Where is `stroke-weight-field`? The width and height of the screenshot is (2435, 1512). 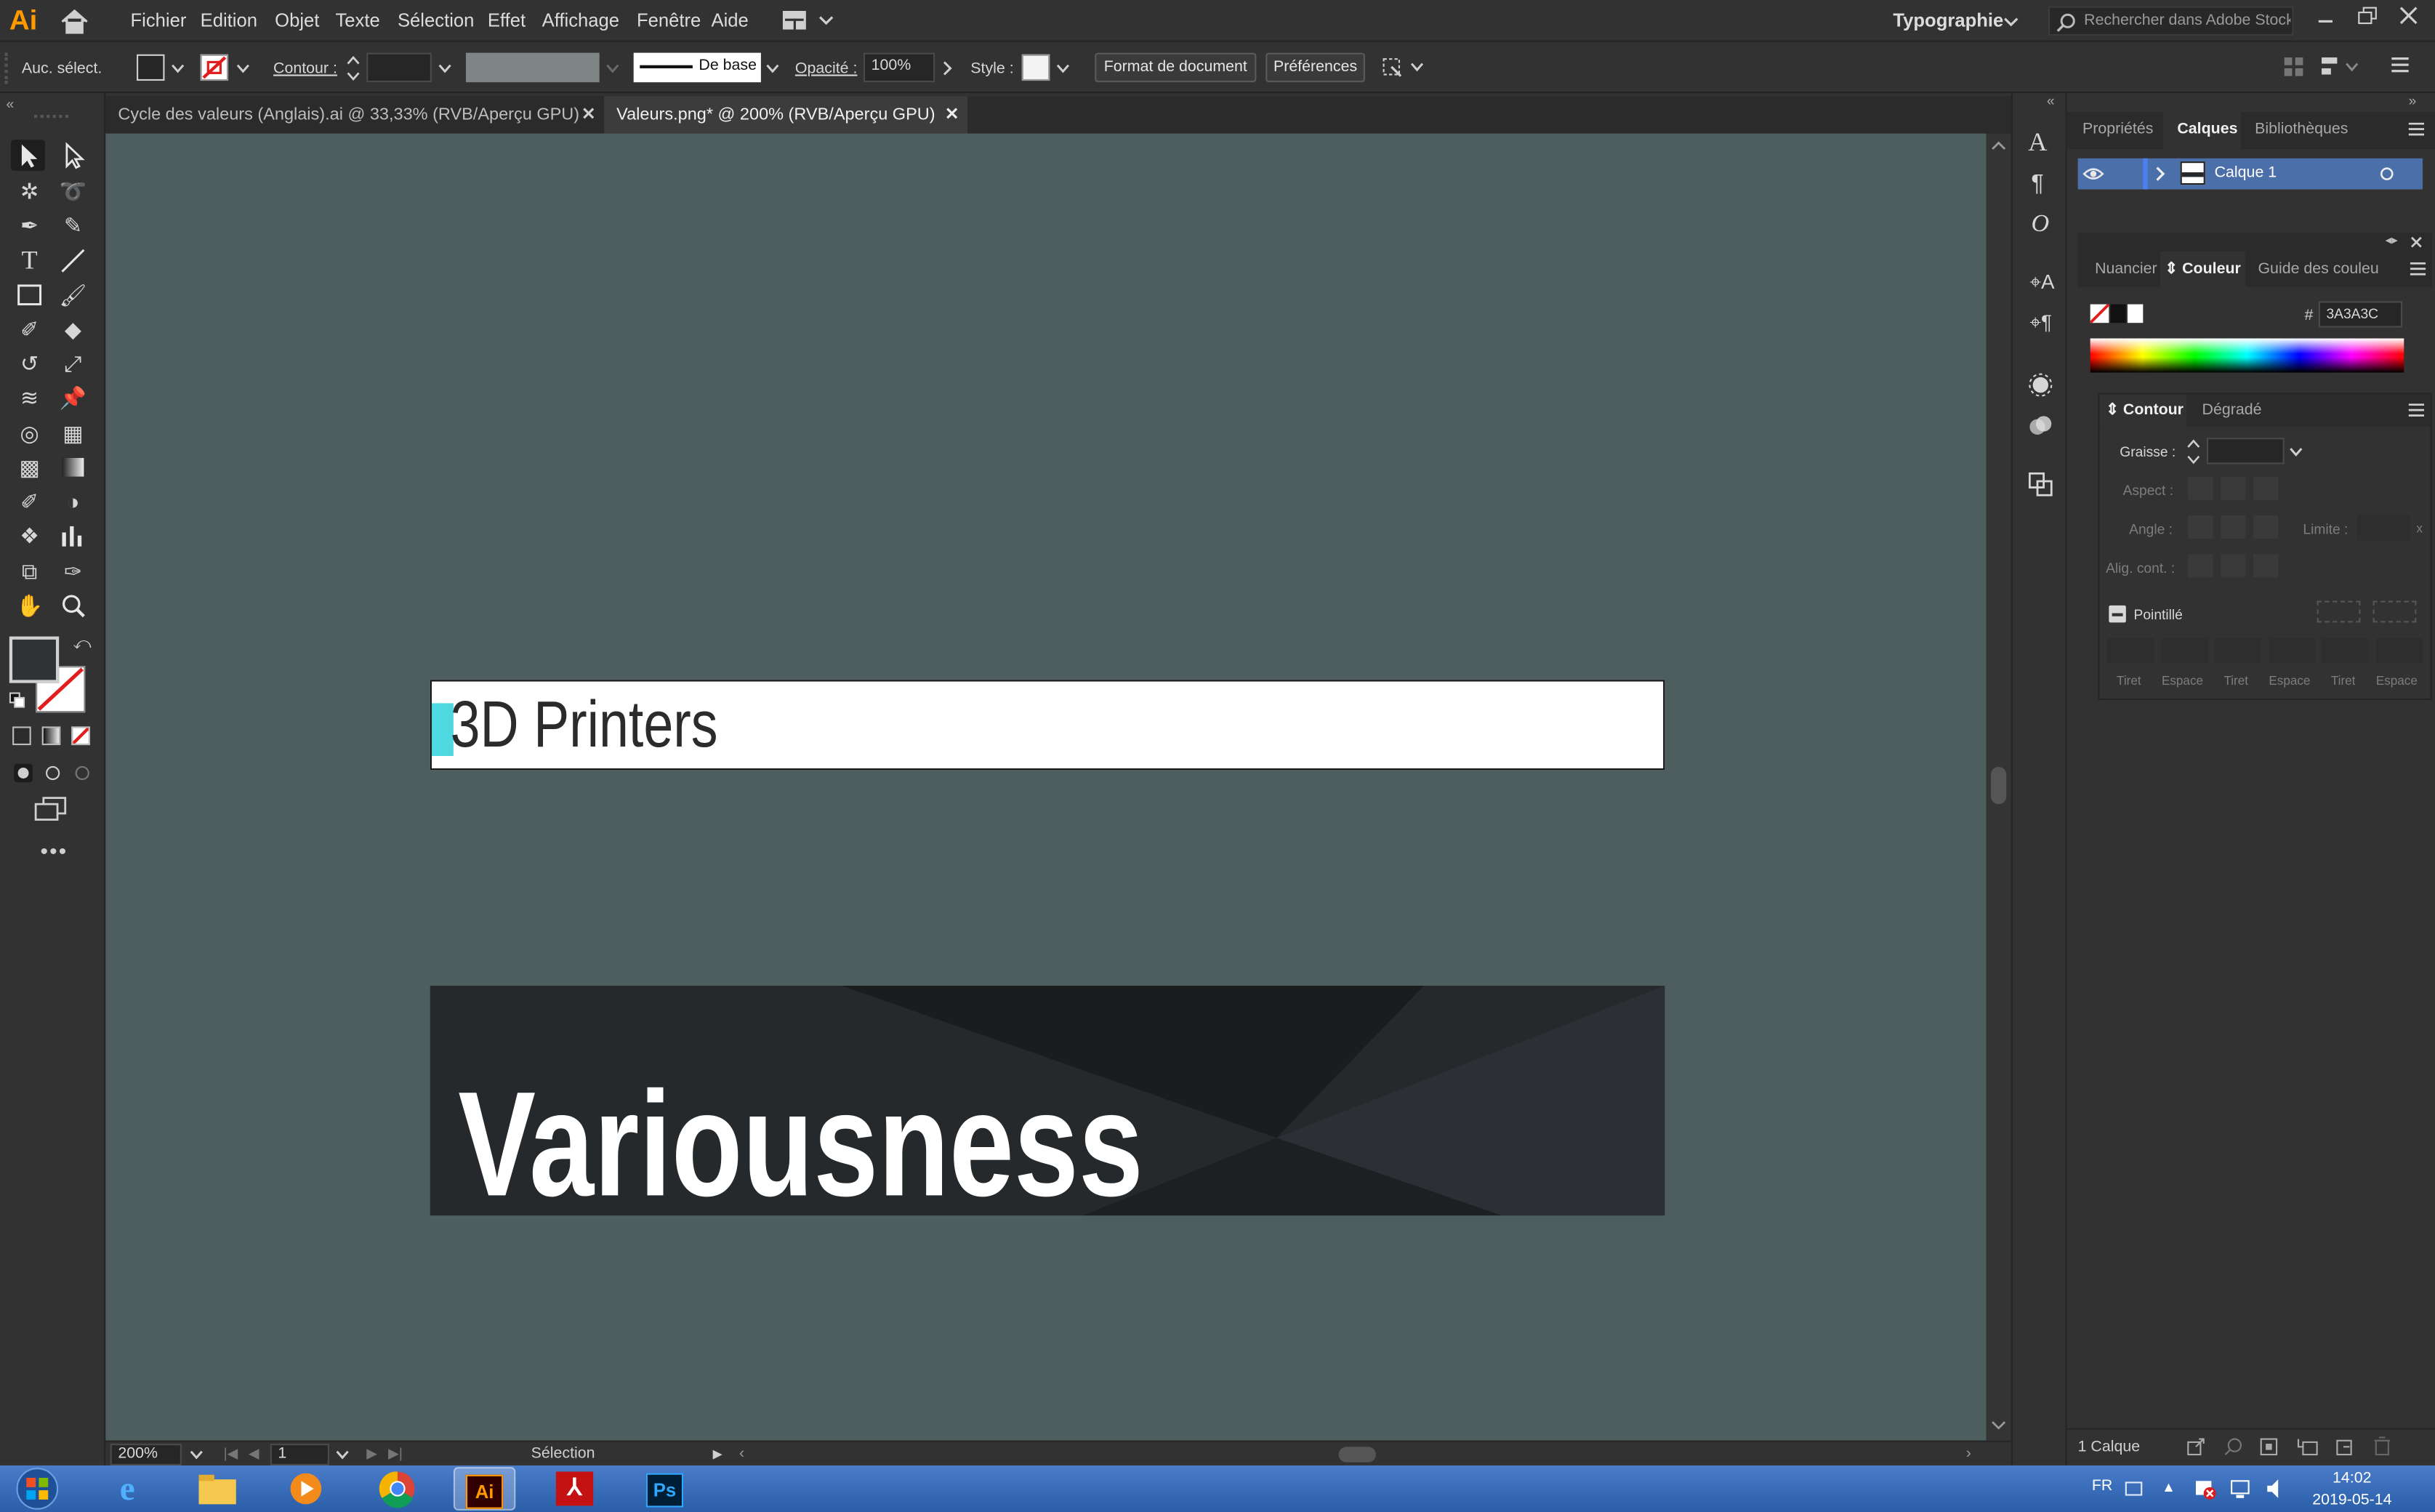 stroke-weight-field is located at coordinates (399, 67).